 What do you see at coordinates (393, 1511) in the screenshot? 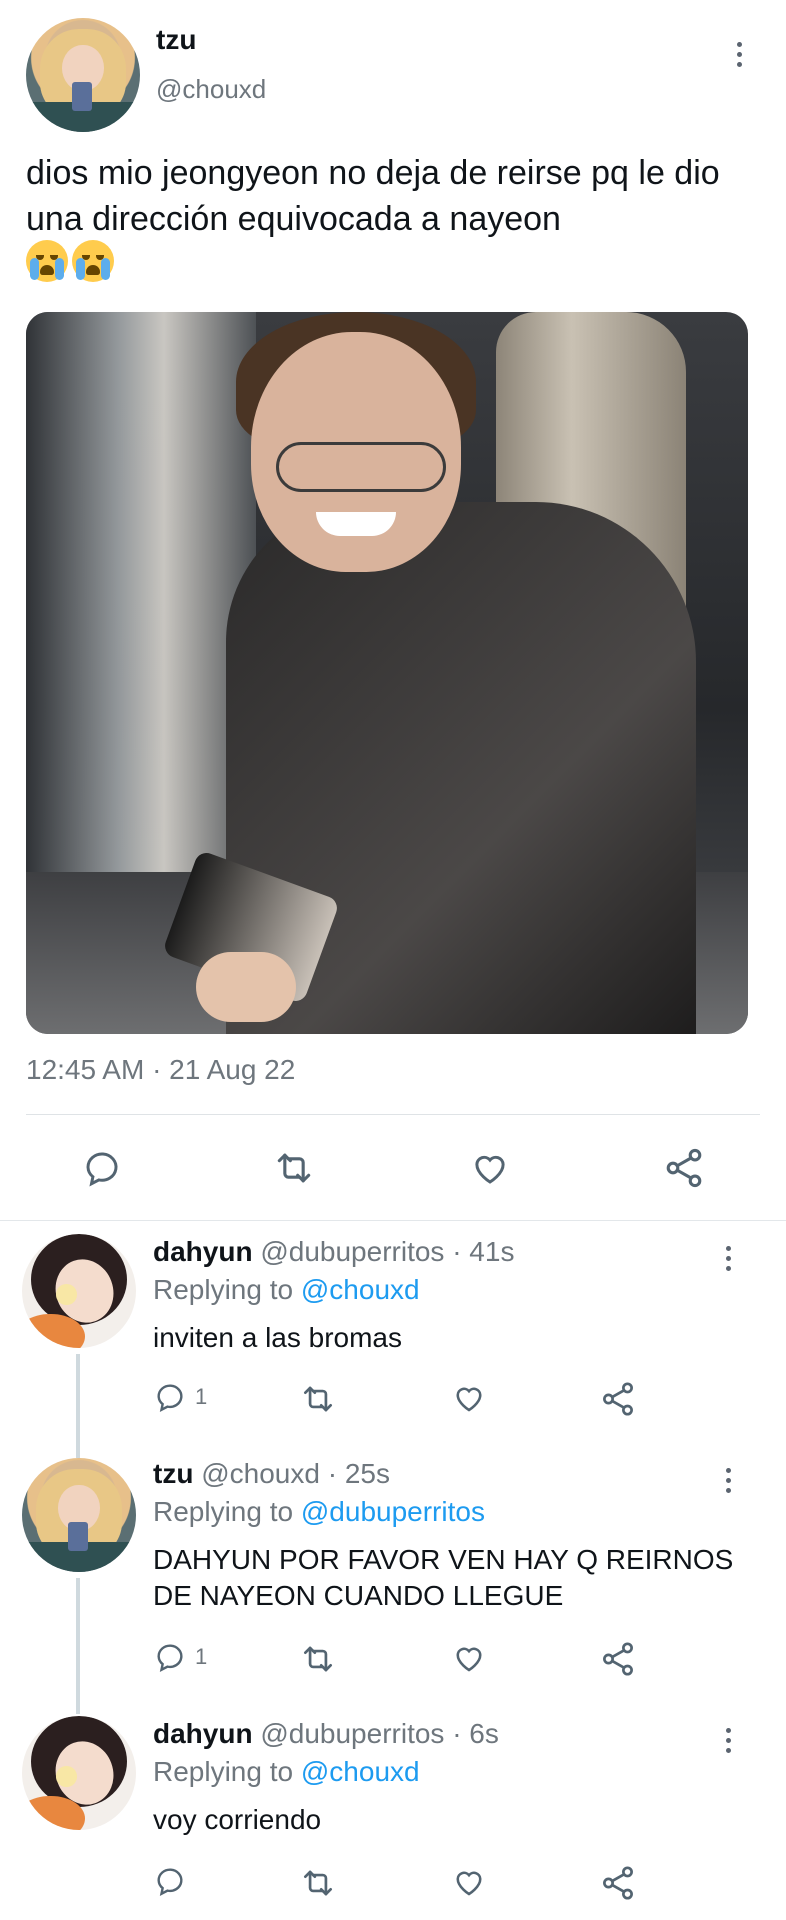
I see `mention-link: @dubuperritos` at bounding box center [393, 1511].